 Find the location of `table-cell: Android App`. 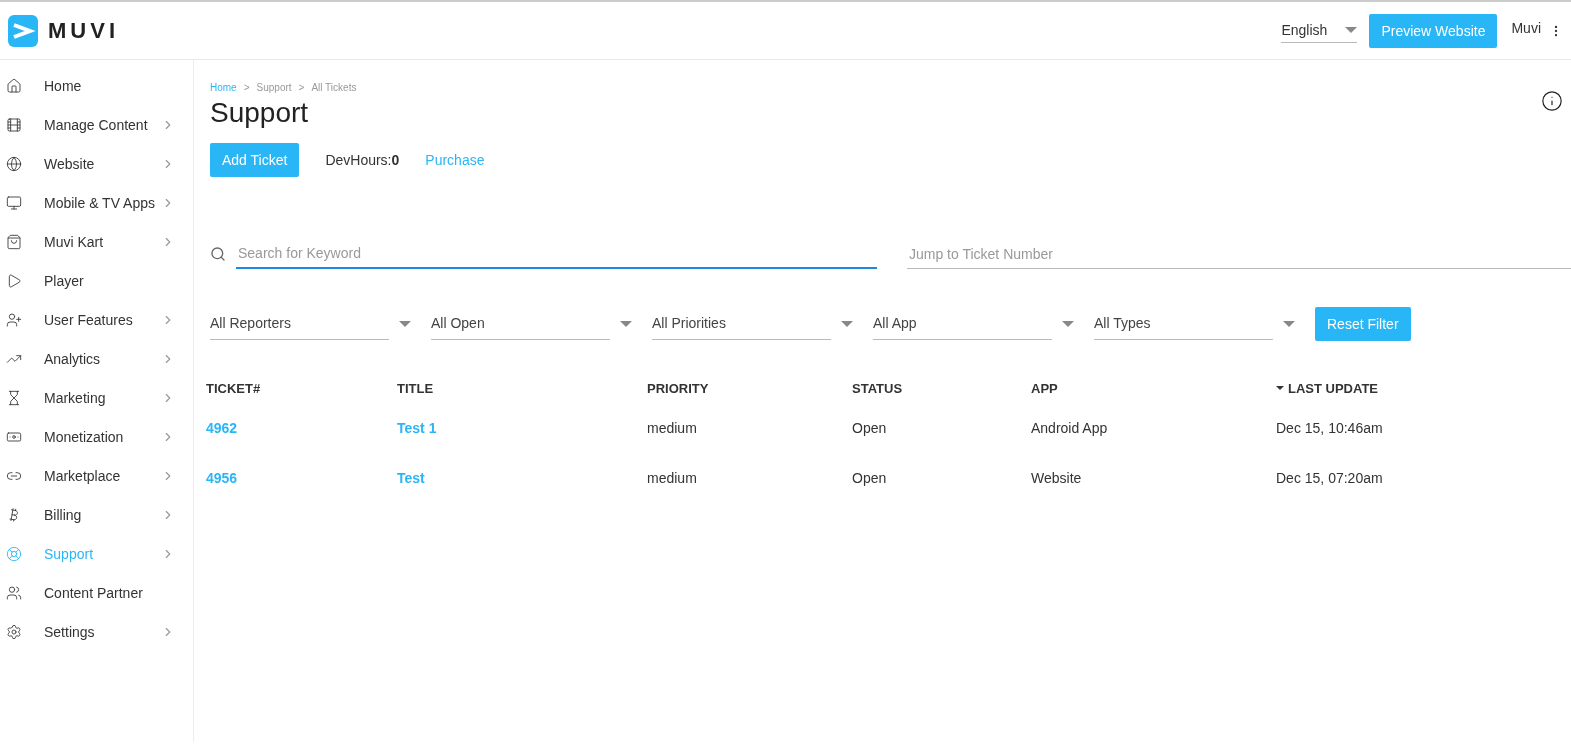

table-cell: Android App is located at coordinates (1069, 428).